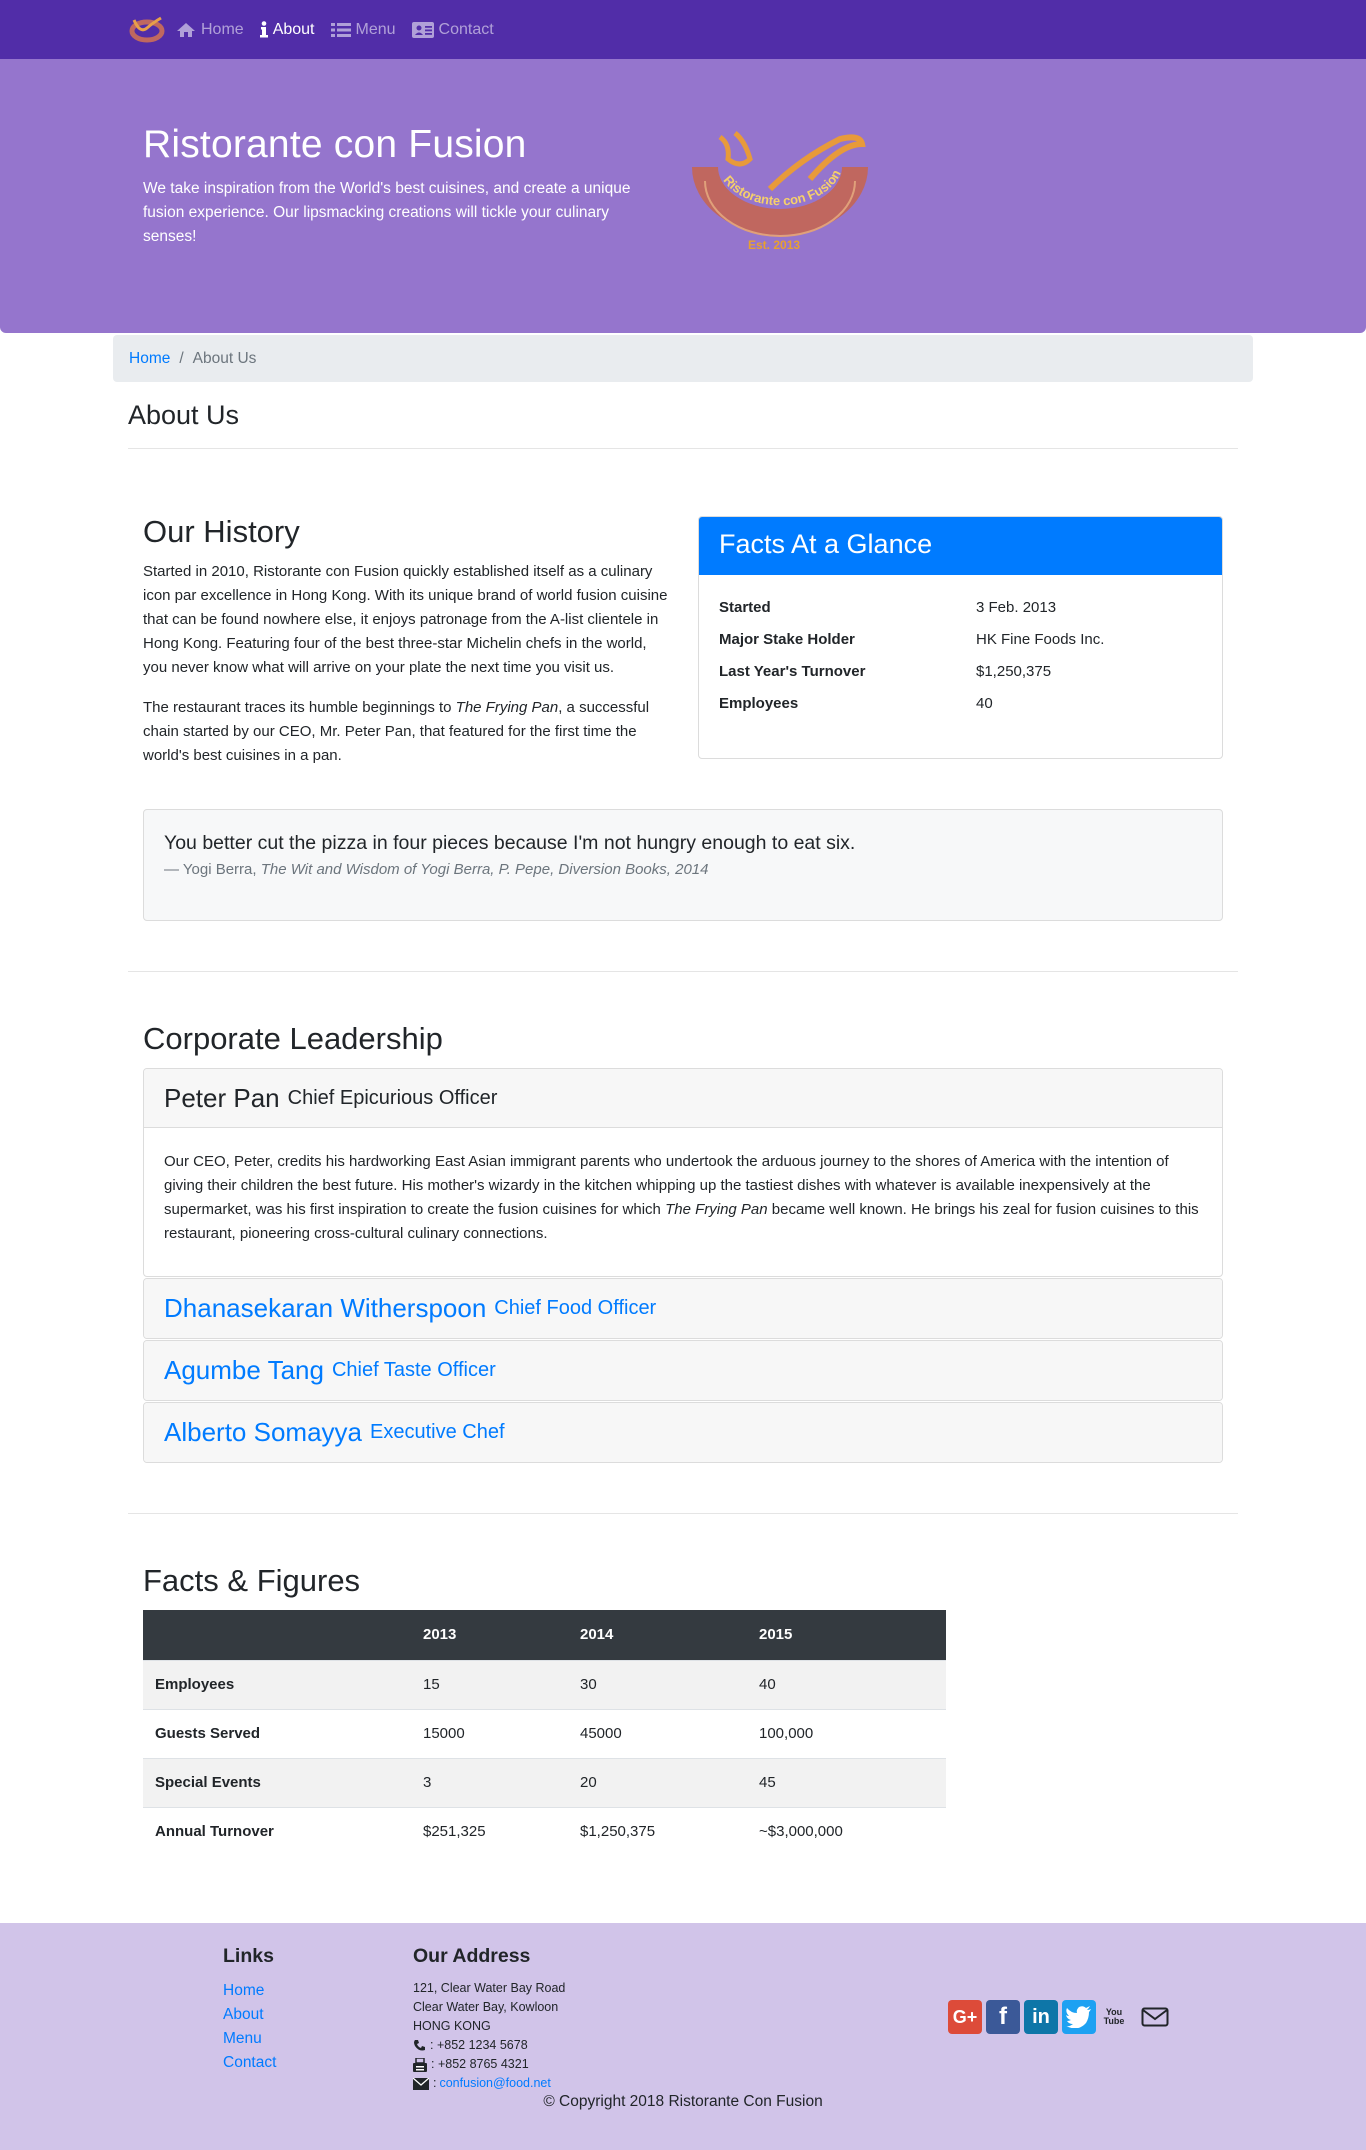 The image size is (1366, 2150). What do you see at coordinates (392, 1097) in the screenshot?
I see `leader-role: Chief Epicurious Officer` at bounding box center [392, 1097].